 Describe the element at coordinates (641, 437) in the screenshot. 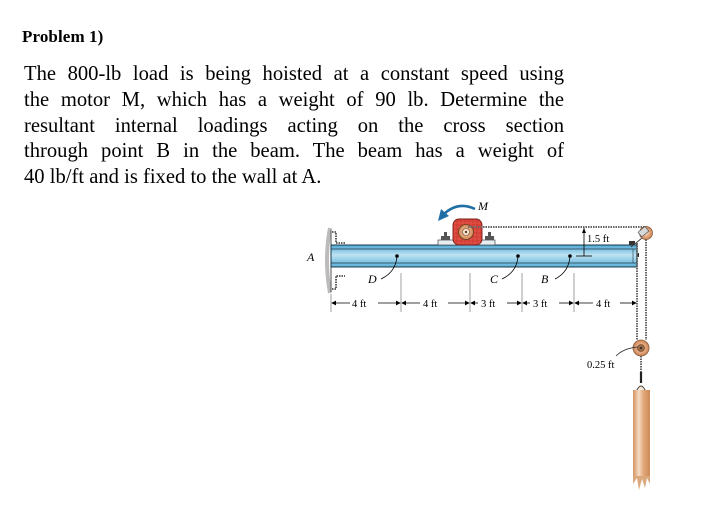

I see `load` at that location.